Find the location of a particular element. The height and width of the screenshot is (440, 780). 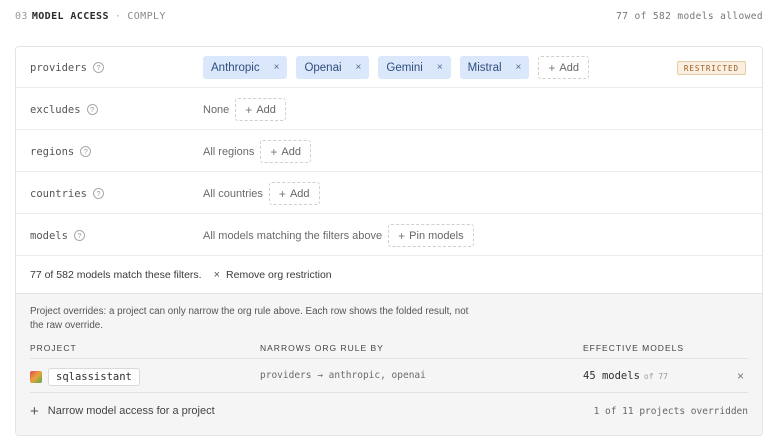

remove-org-restriction-button: × Remove org restriction is located at coordinates (273, 275).